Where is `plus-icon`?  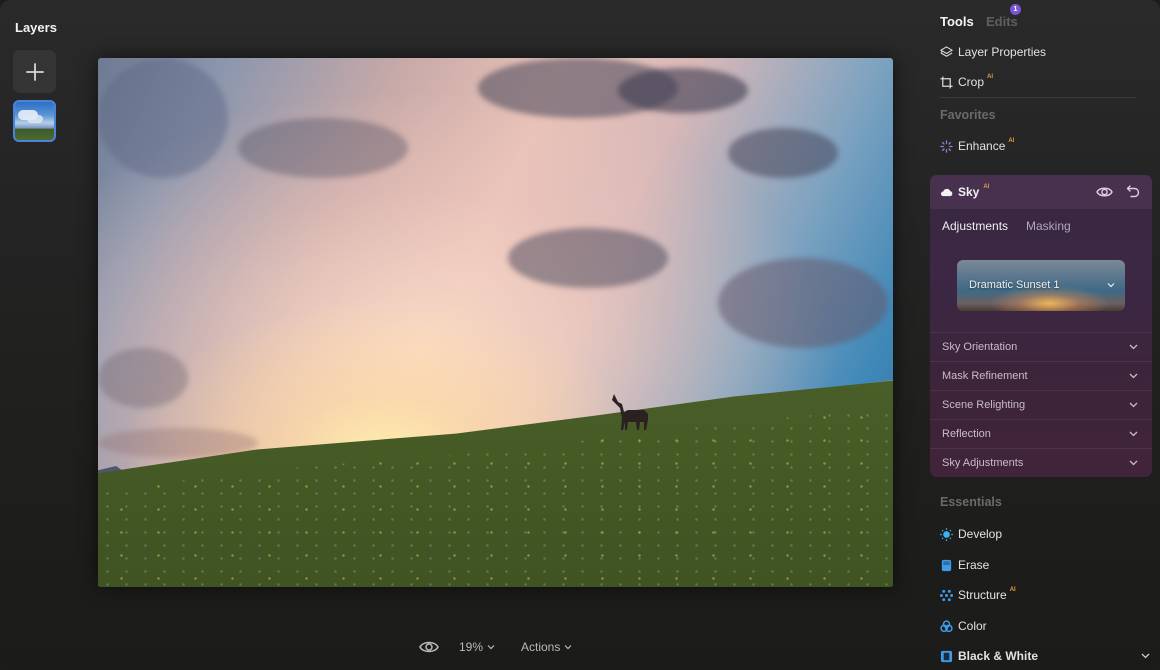 plus-icon is located at coordinates (34, 71).